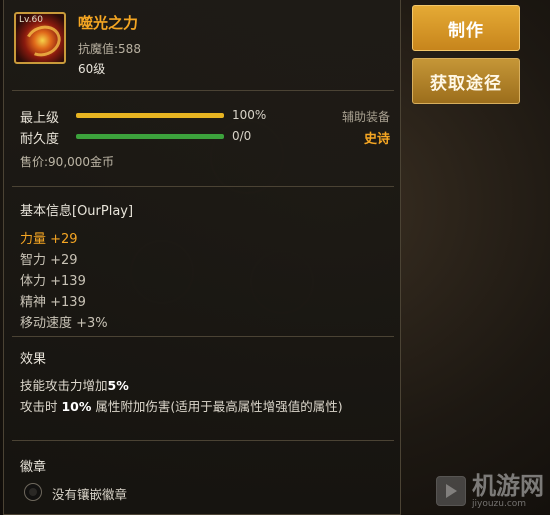 This screenshot has height=515, width=550. What do you see at coordinates (76, 406) in the screenshot?
I see `effect-2-value: 10%` at bounding box center [76, 406].